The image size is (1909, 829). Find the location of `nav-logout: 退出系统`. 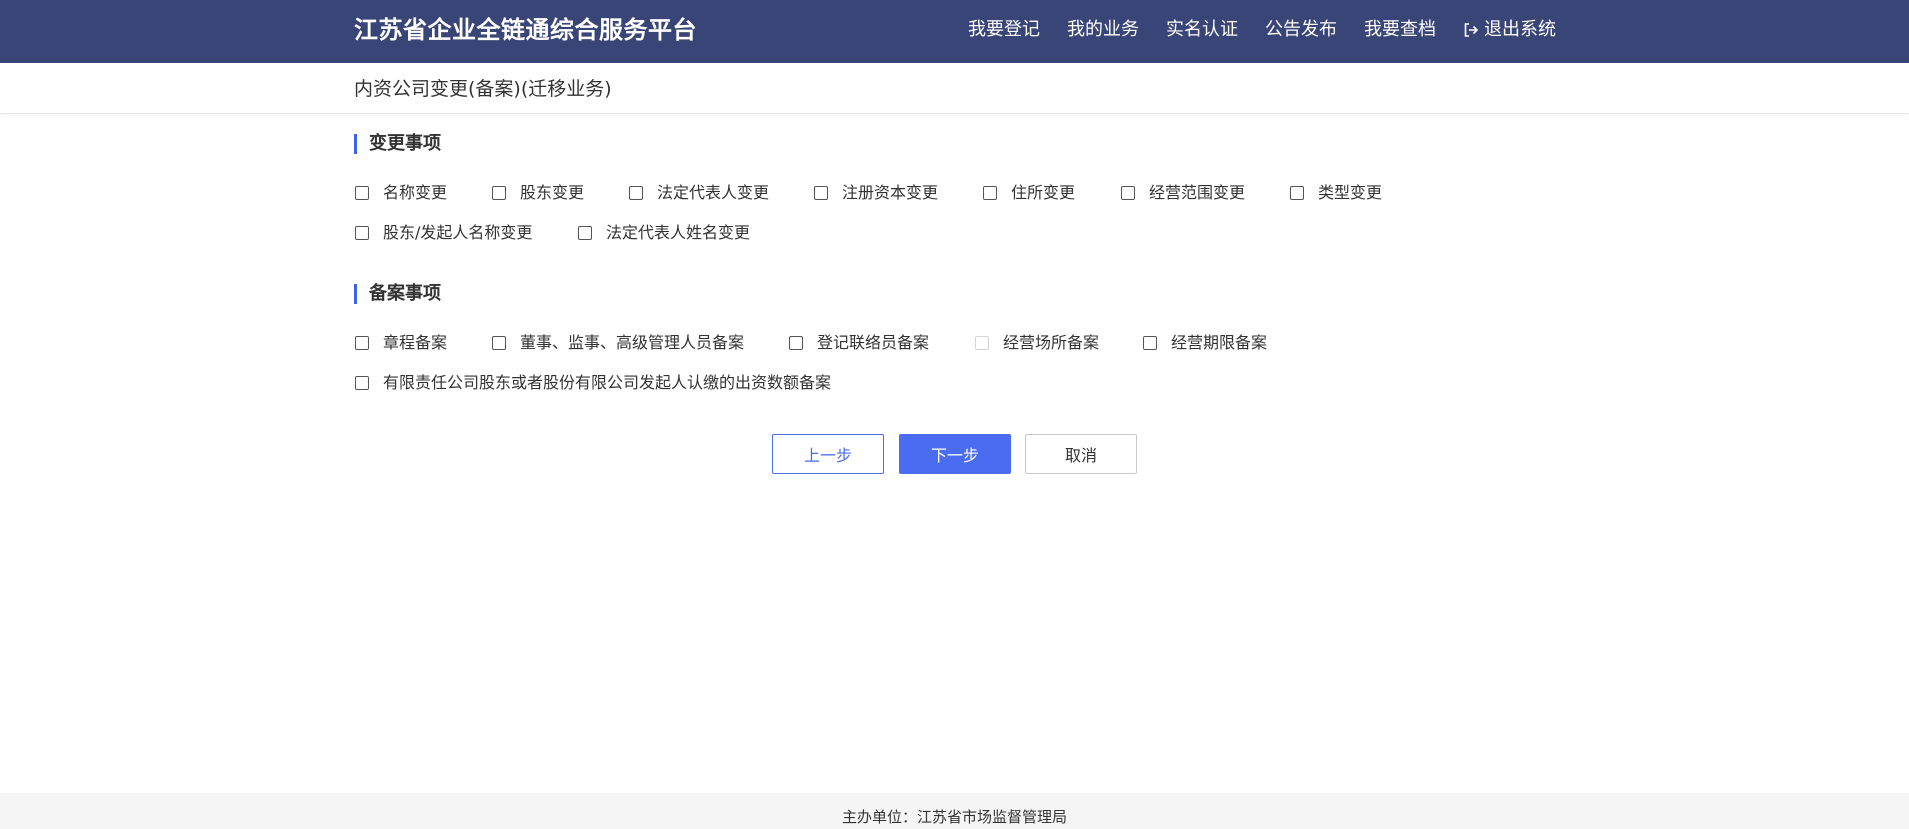

nav-logout: 退出系统 is located at coordinates (1509, 30).